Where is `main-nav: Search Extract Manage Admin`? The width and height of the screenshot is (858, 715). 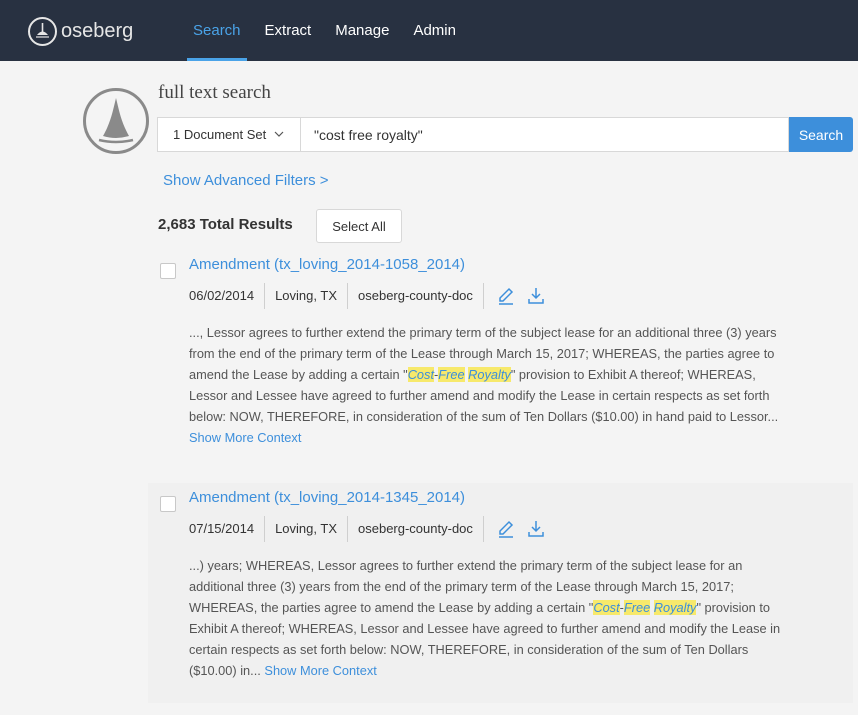
main-nav: Search Extract Manage Admin is located at coordinates (333, 30).